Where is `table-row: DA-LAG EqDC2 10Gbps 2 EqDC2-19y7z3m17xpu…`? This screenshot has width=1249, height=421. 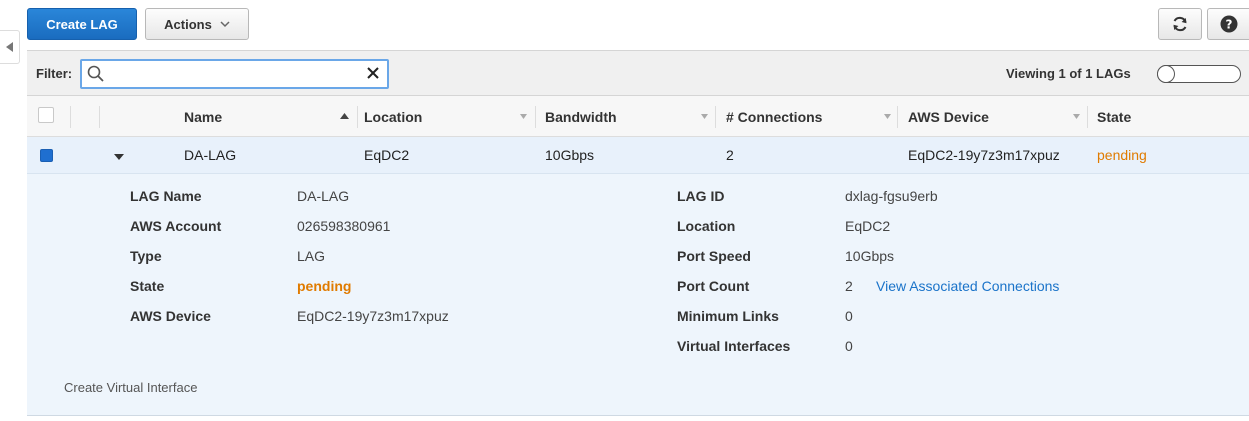
table-row: DA-LAG EqDC2 10Gbps 2 EqDC2-19y7z3m17xpu… is located at coordinates (638, 155).